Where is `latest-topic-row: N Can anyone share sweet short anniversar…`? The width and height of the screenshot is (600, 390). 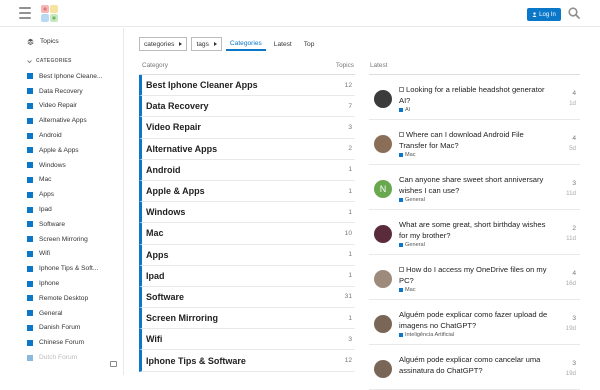
latest-topic-row: N Can anyone share sweet short anniversar… is located at coordinates (474, 187).